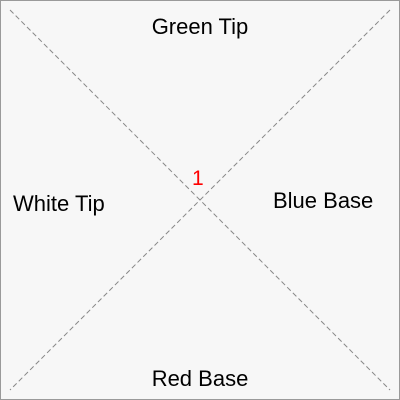 Image resolution: width=400 pixels, height=400 pixels. Describe the element at coordinates (59, 203) in the screenshot. I see `label-left-white-tip: White Tip` at that location.